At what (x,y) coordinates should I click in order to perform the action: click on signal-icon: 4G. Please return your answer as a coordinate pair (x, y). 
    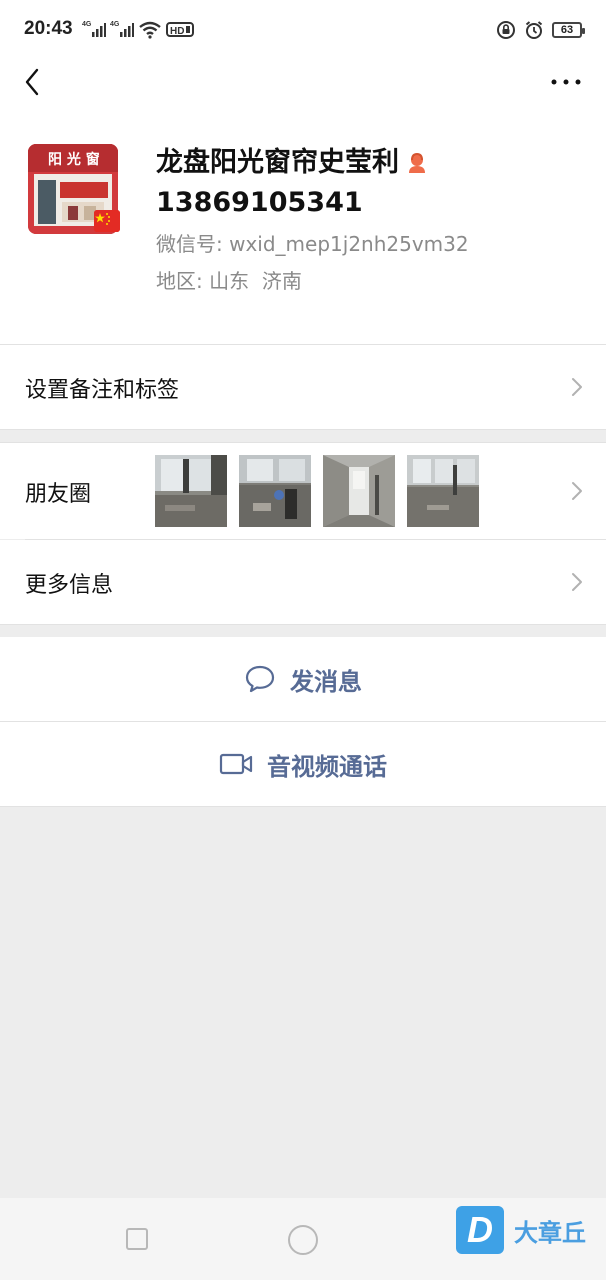
    Looking at the image, I should click on (94, 29).